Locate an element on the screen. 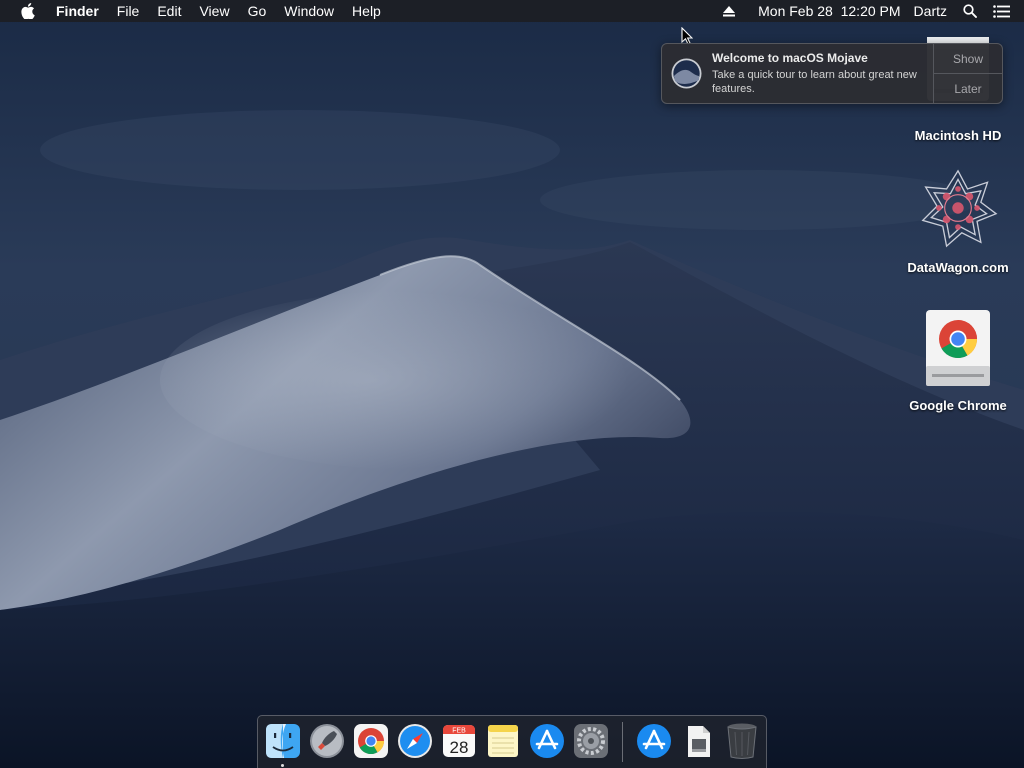 The height and width of the screenshot is (768, 1024). dock-launchpad is located at coordinates (327, 741).